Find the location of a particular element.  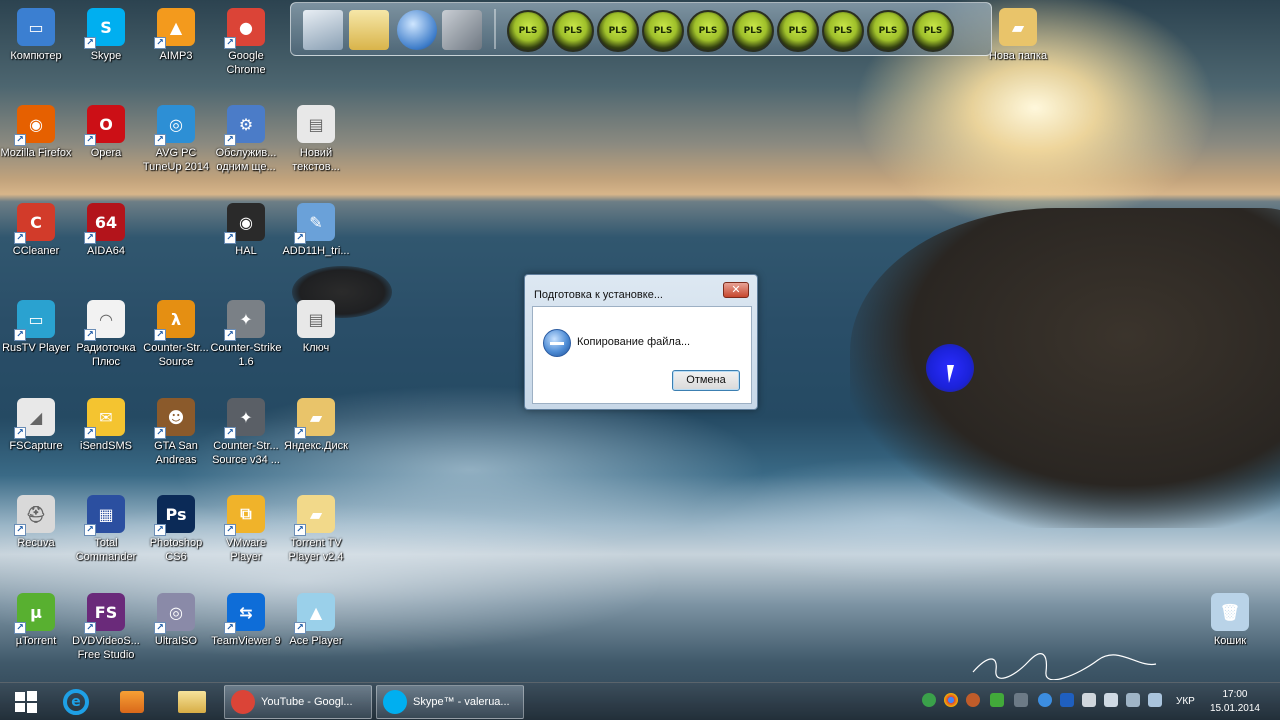

close-button: ✕ is located at coordinates (736, 290).